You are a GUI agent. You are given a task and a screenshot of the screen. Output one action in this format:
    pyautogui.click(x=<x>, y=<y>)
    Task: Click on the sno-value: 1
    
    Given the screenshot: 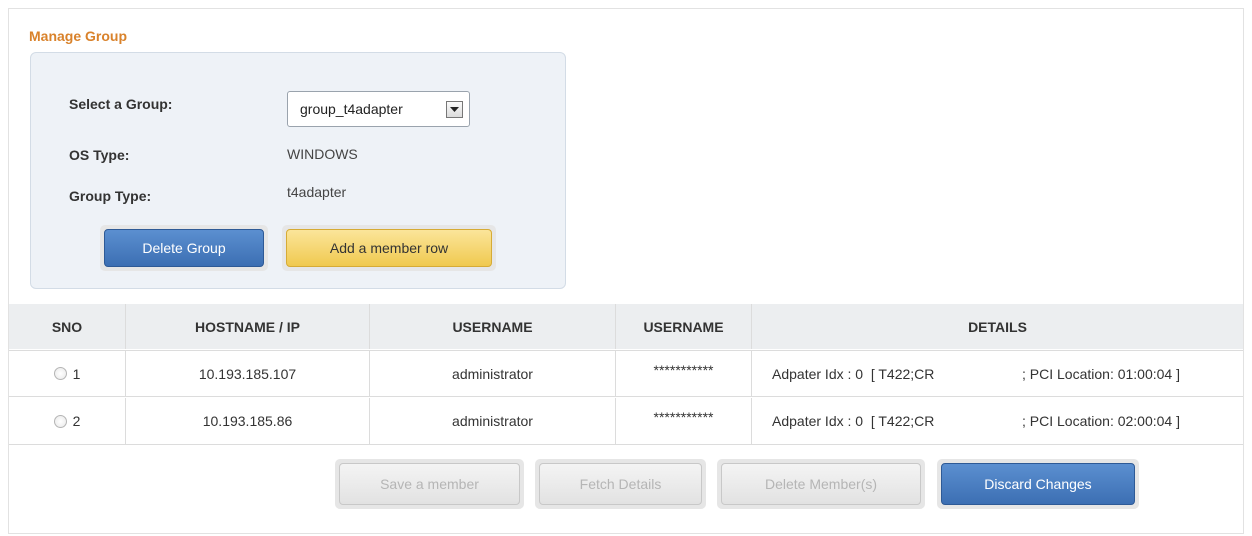 What is the action you would take?
    pyautogui.click(x=76, y=373)
    